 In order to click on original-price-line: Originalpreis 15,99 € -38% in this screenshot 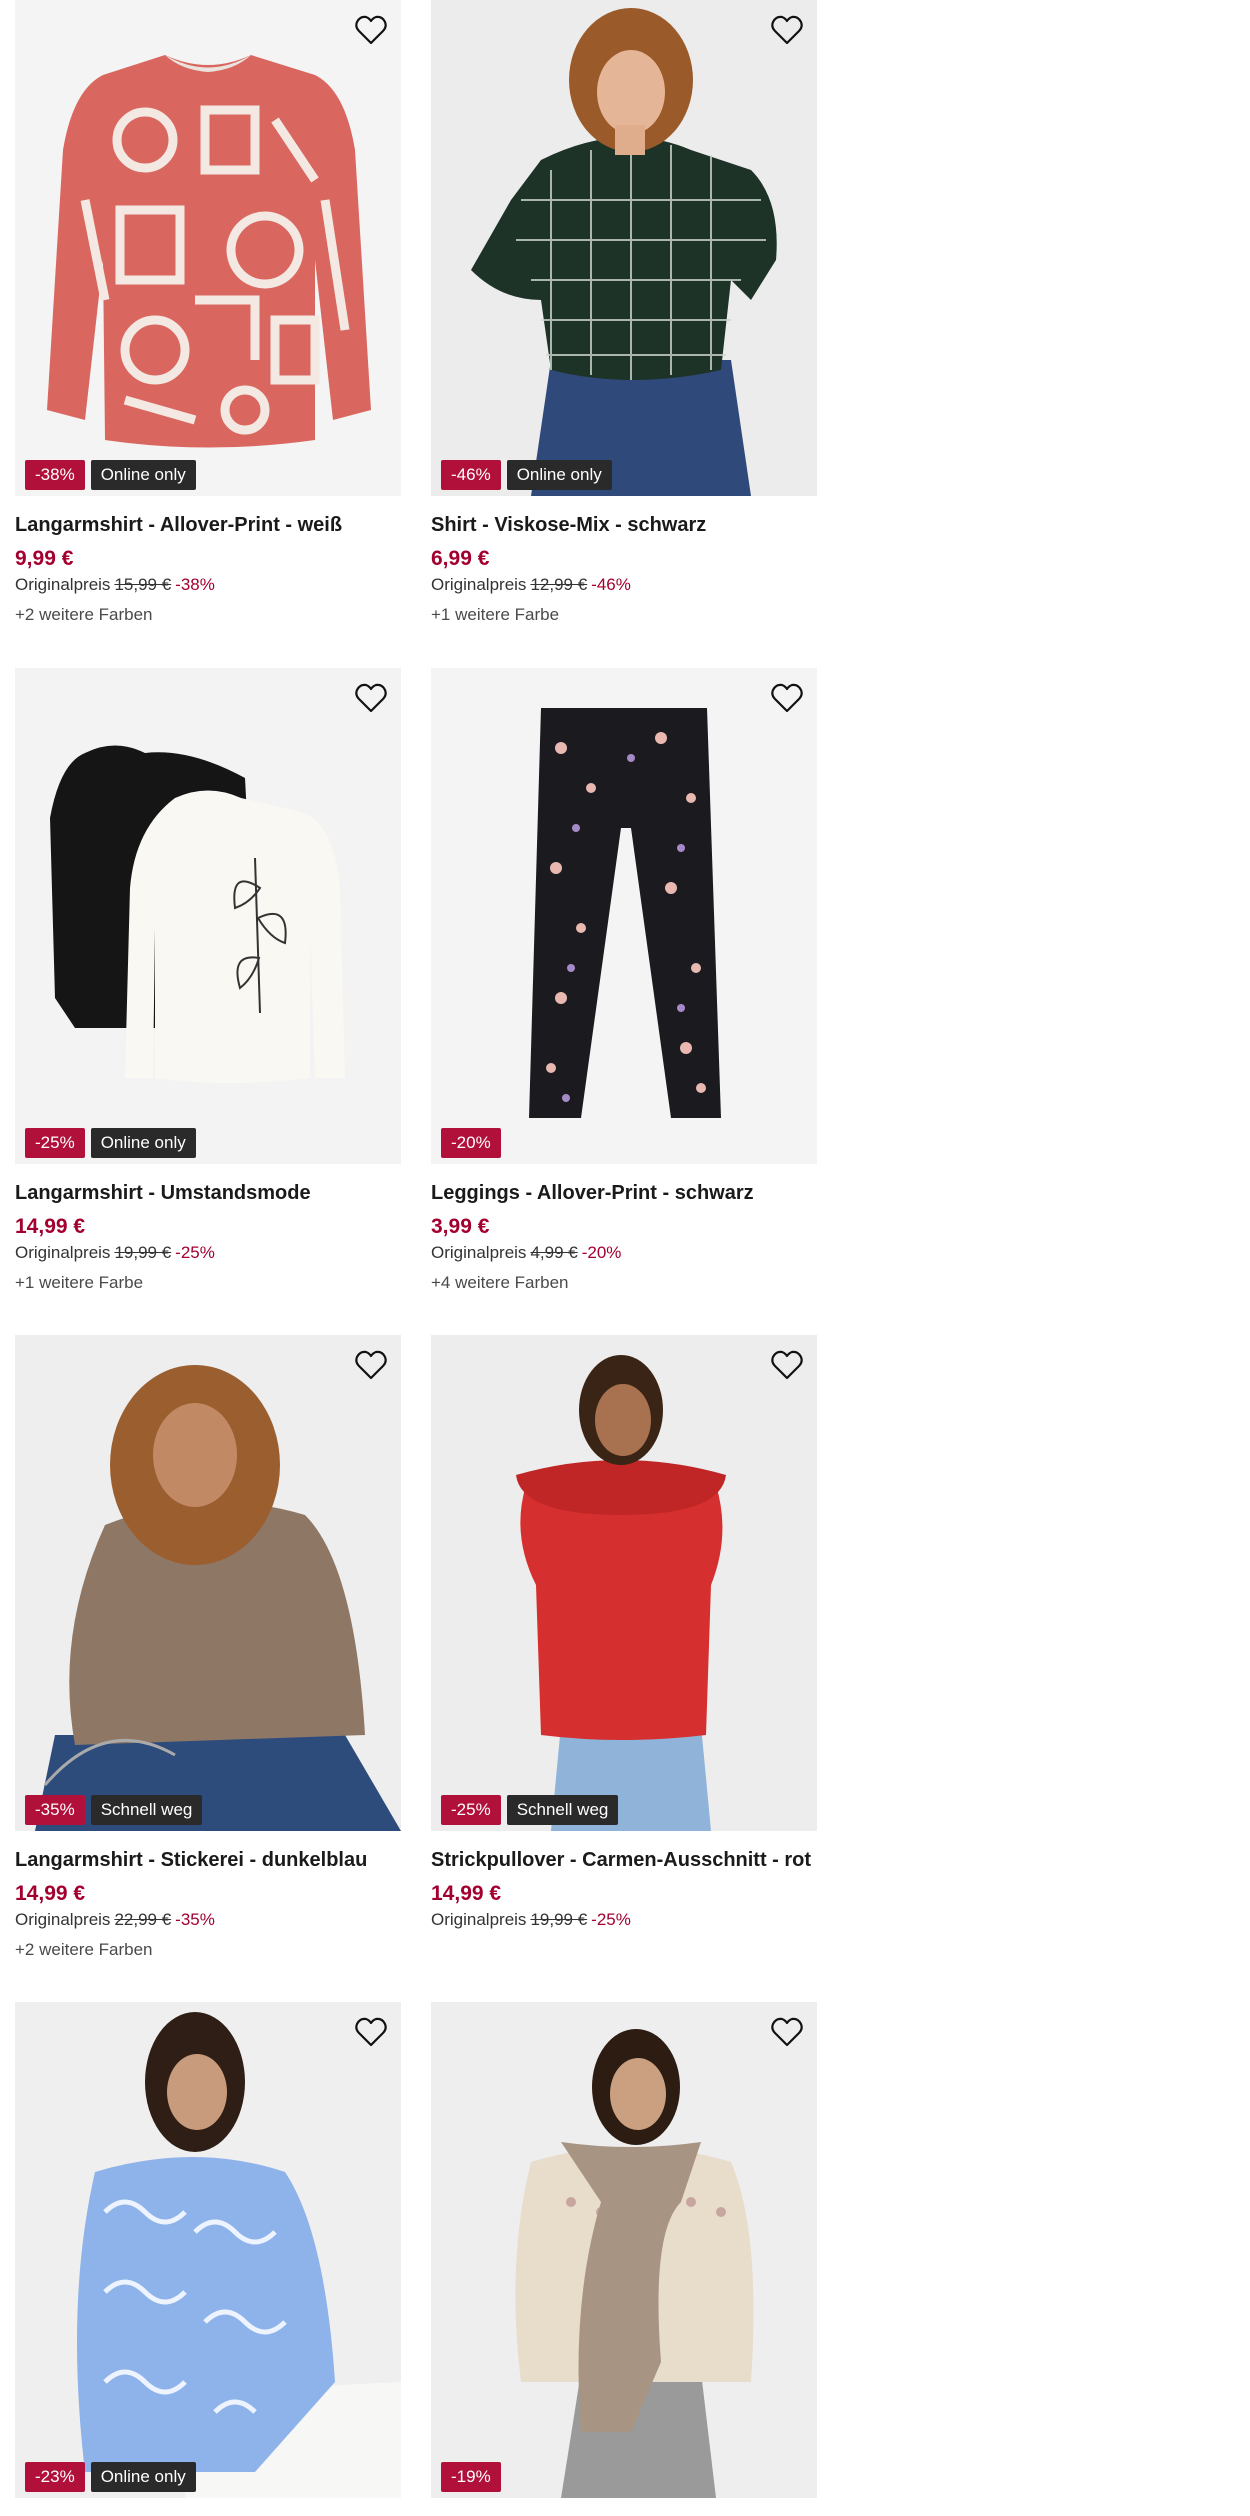, I will do `click(208, 585)`.